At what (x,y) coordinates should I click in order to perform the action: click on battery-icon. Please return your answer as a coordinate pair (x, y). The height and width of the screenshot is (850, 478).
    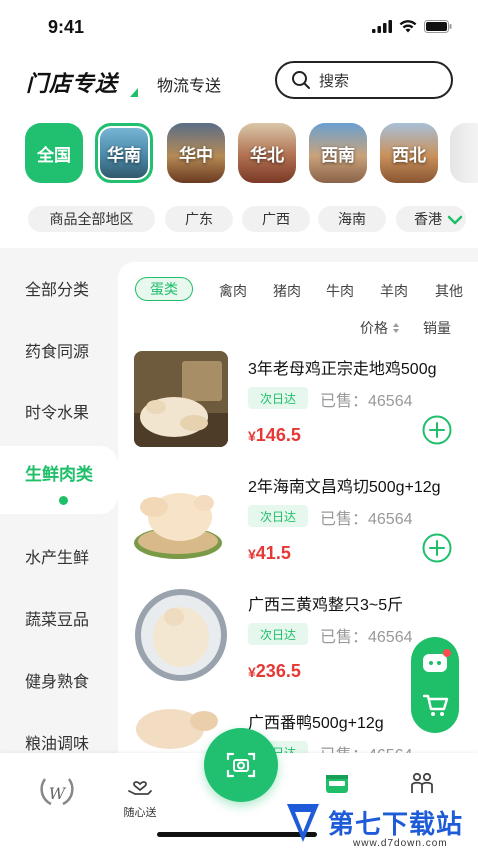
    Looking at the image, I should click on (438, 26).